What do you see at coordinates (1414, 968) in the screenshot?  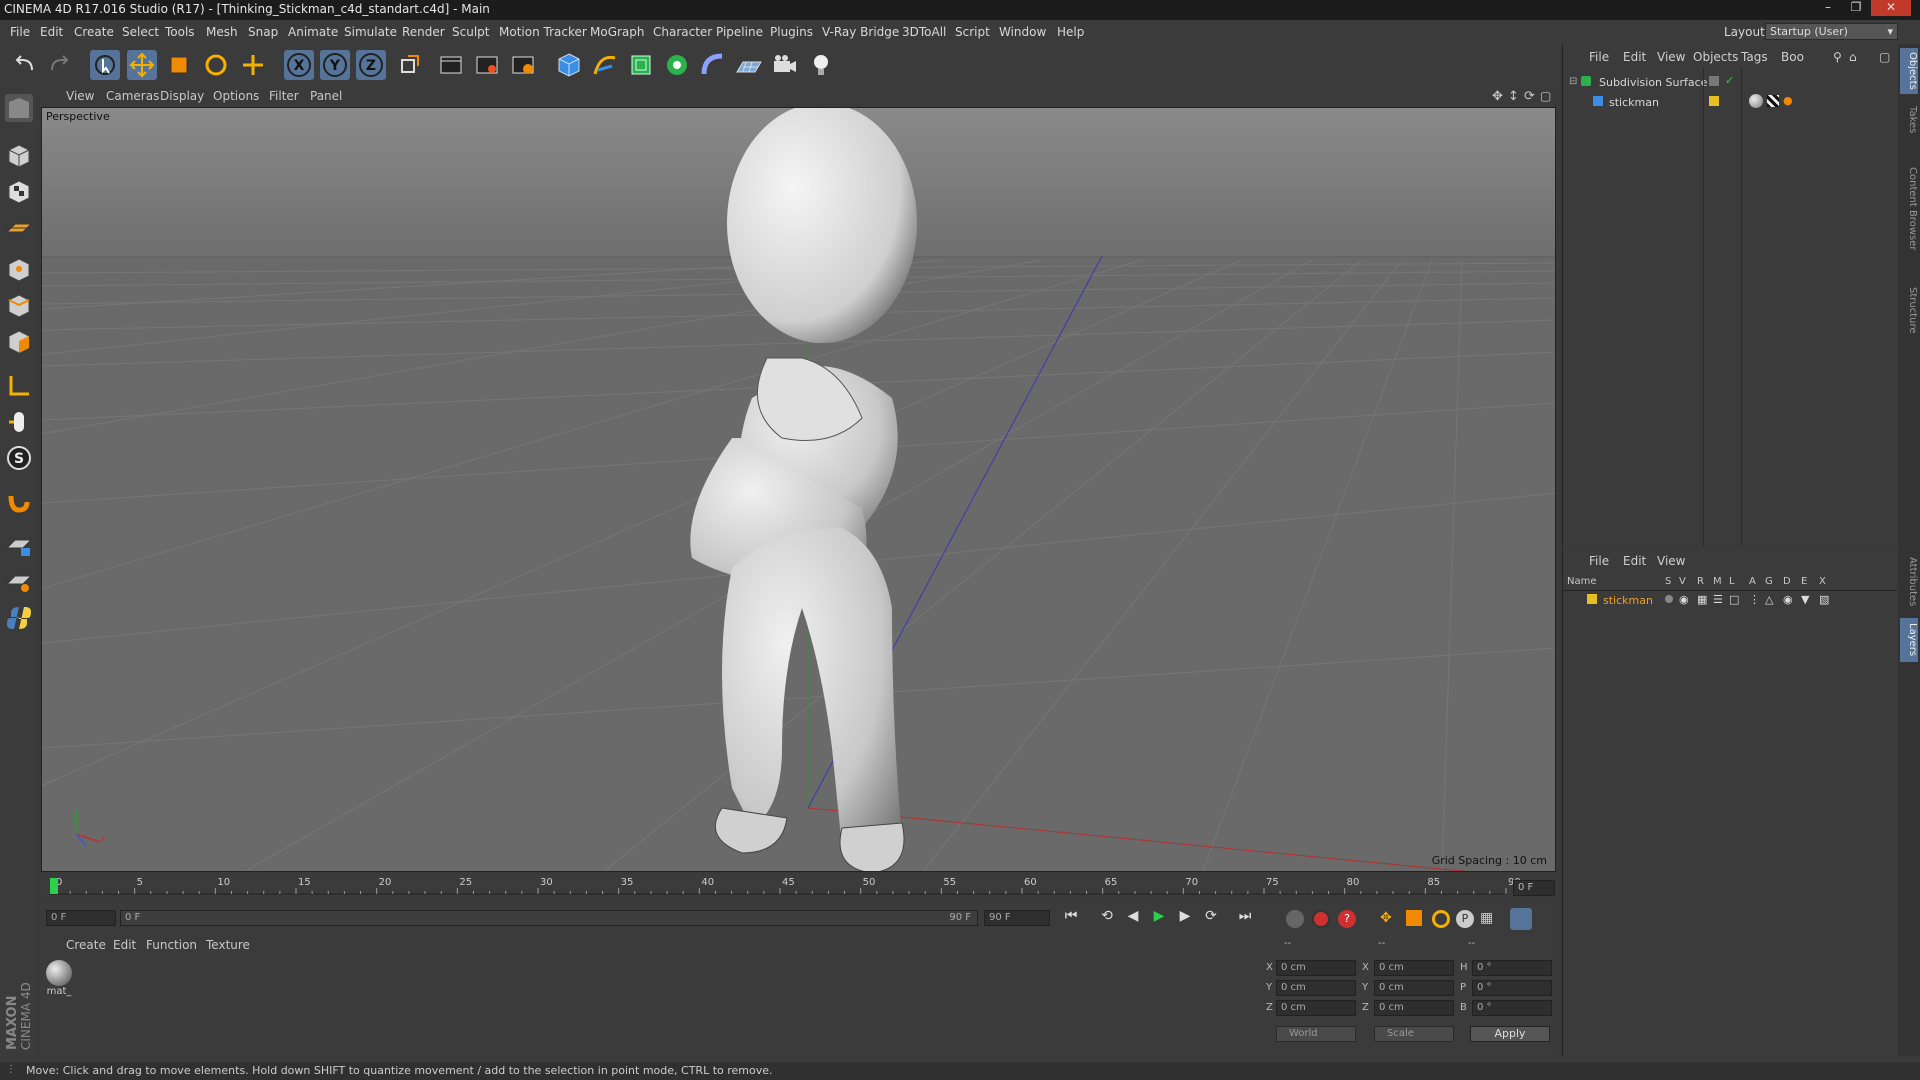 I see `coord-size-x-field: 0 cm` at bounding box center [1414, 968].